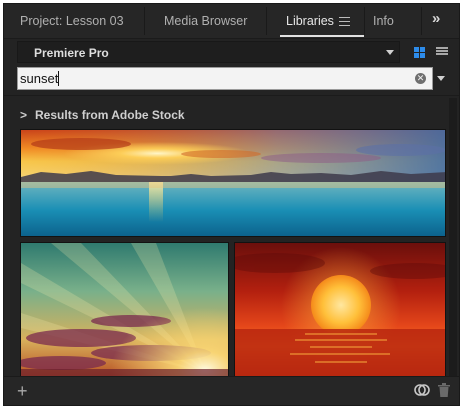 Image resolution: width=463 pixels, height=409 pixels. I want to click on tab-libraries: Libraries, so click(310, 21).